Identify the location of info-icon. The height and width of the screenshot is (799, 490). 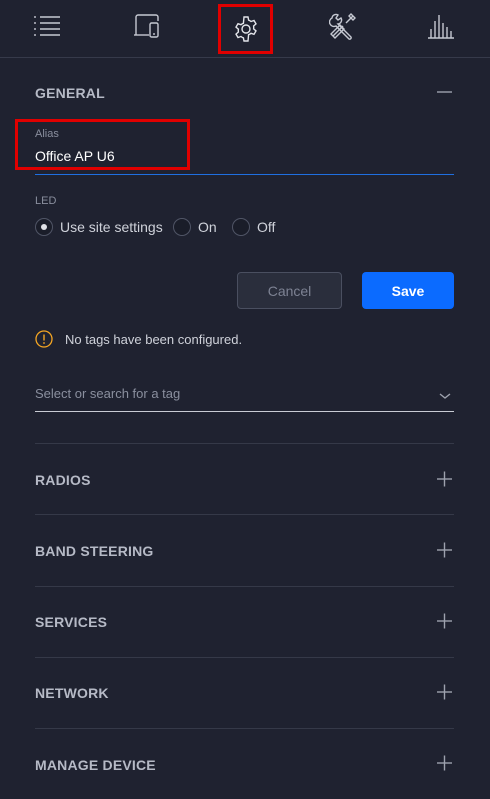
(44, 339).